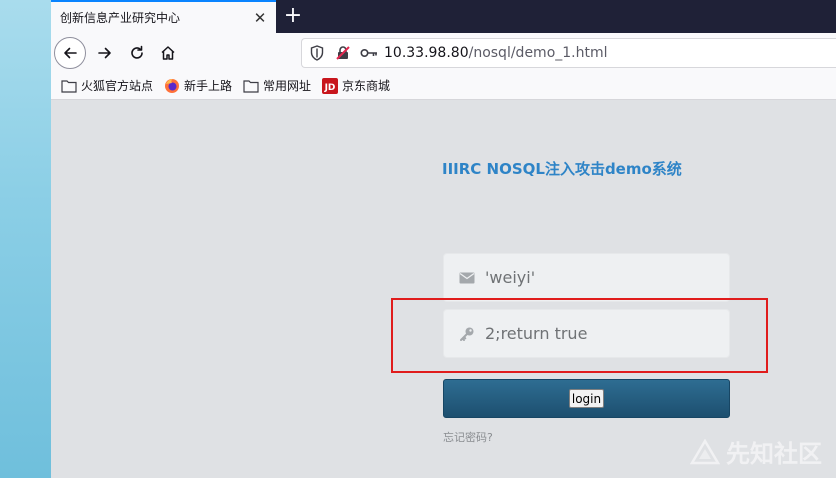  I want to click on url-text: 10.33.98.80/nosql/demo_1.html, so click(496, 53).